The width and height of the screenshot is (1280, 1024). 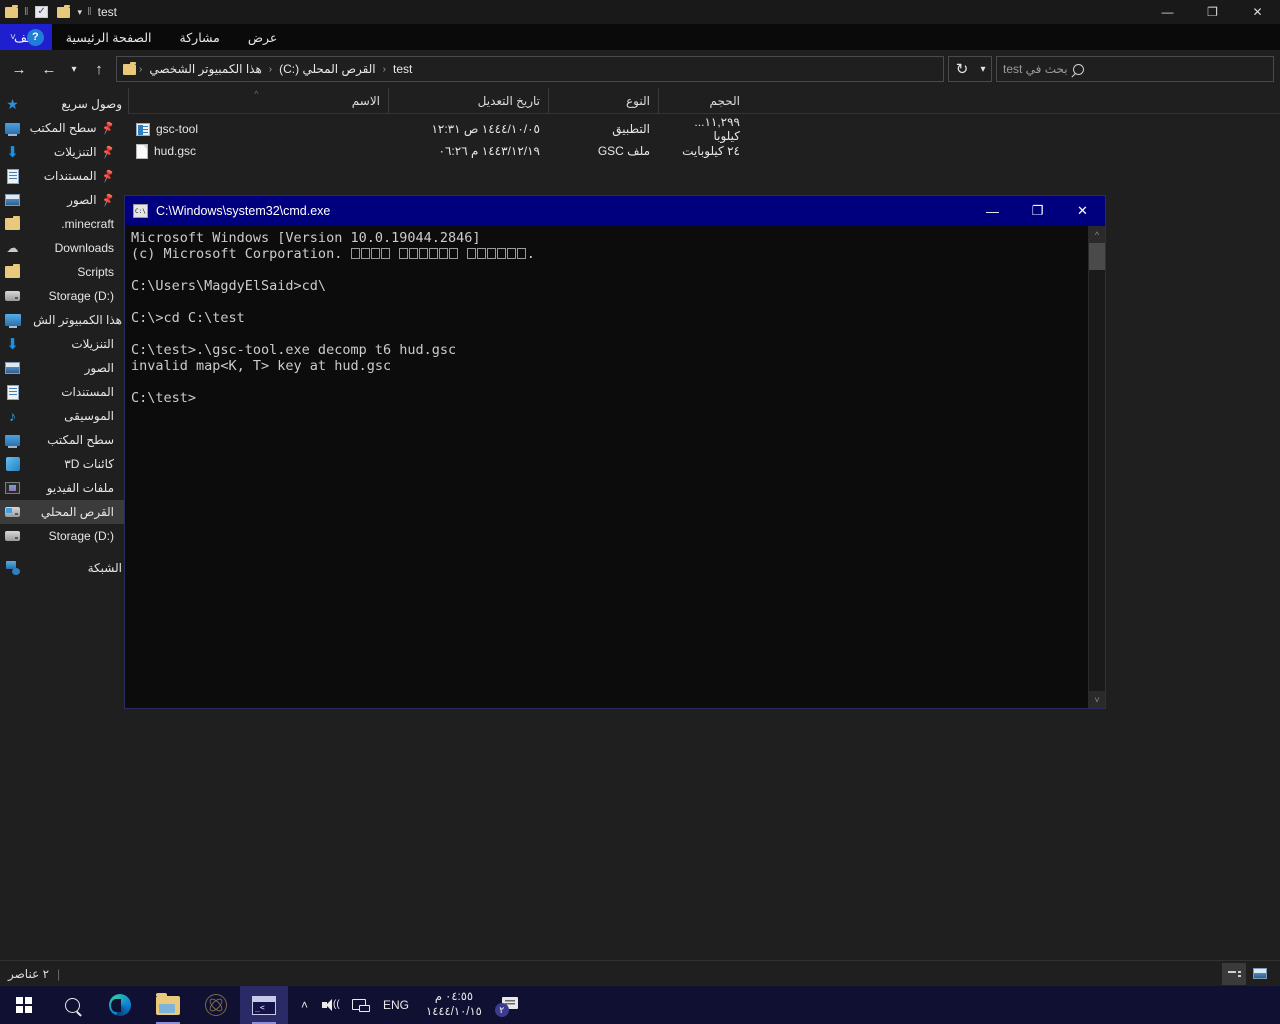 What do you see at coordinates (64, 224) in the screenshot?
I see `sidebar-item-minecraft: minecraft.` at bounding box center [64, 224].